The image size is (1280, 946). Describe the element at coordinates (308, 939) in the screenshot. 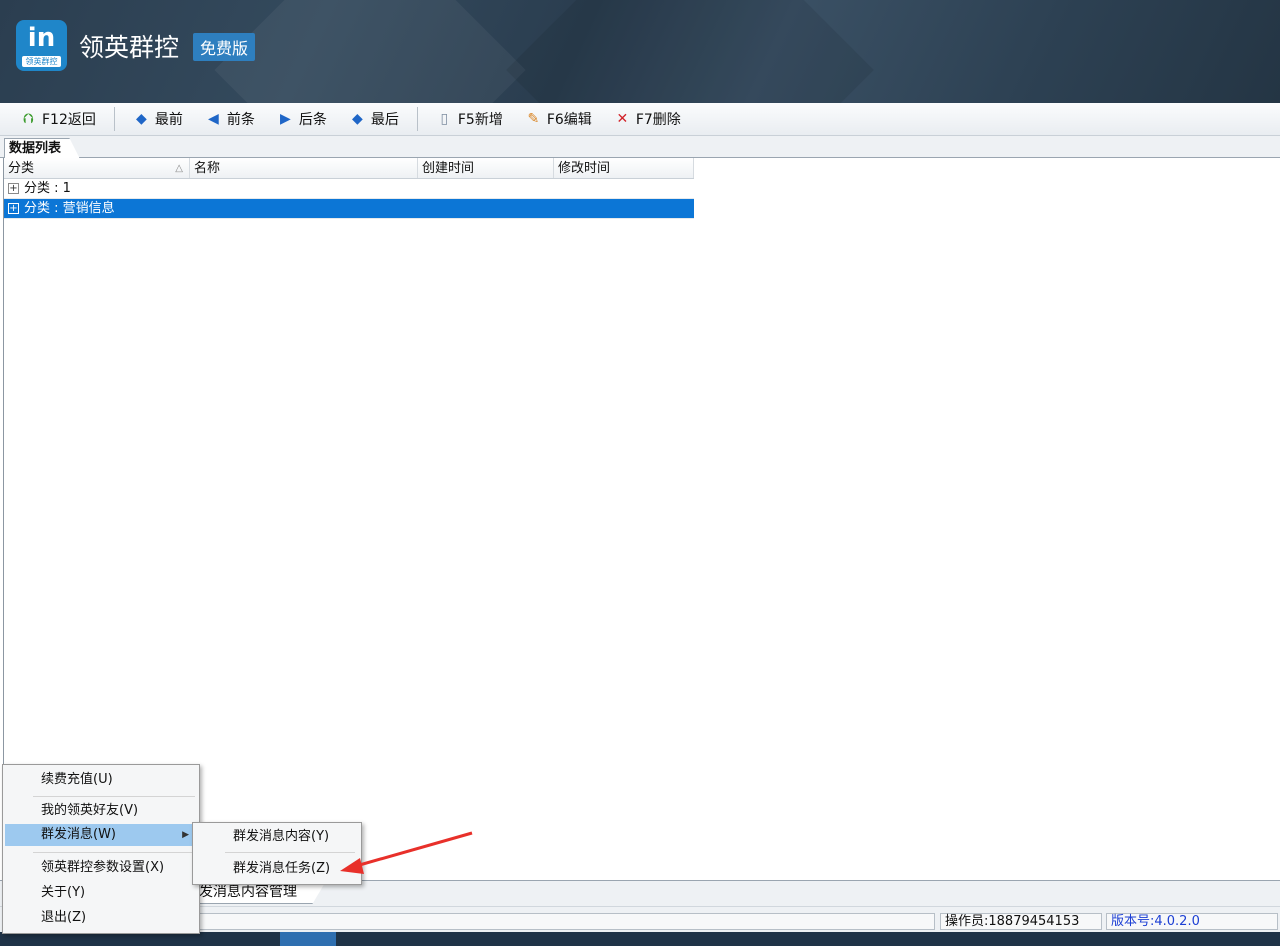

I see `taskbar-active-item` at that location.